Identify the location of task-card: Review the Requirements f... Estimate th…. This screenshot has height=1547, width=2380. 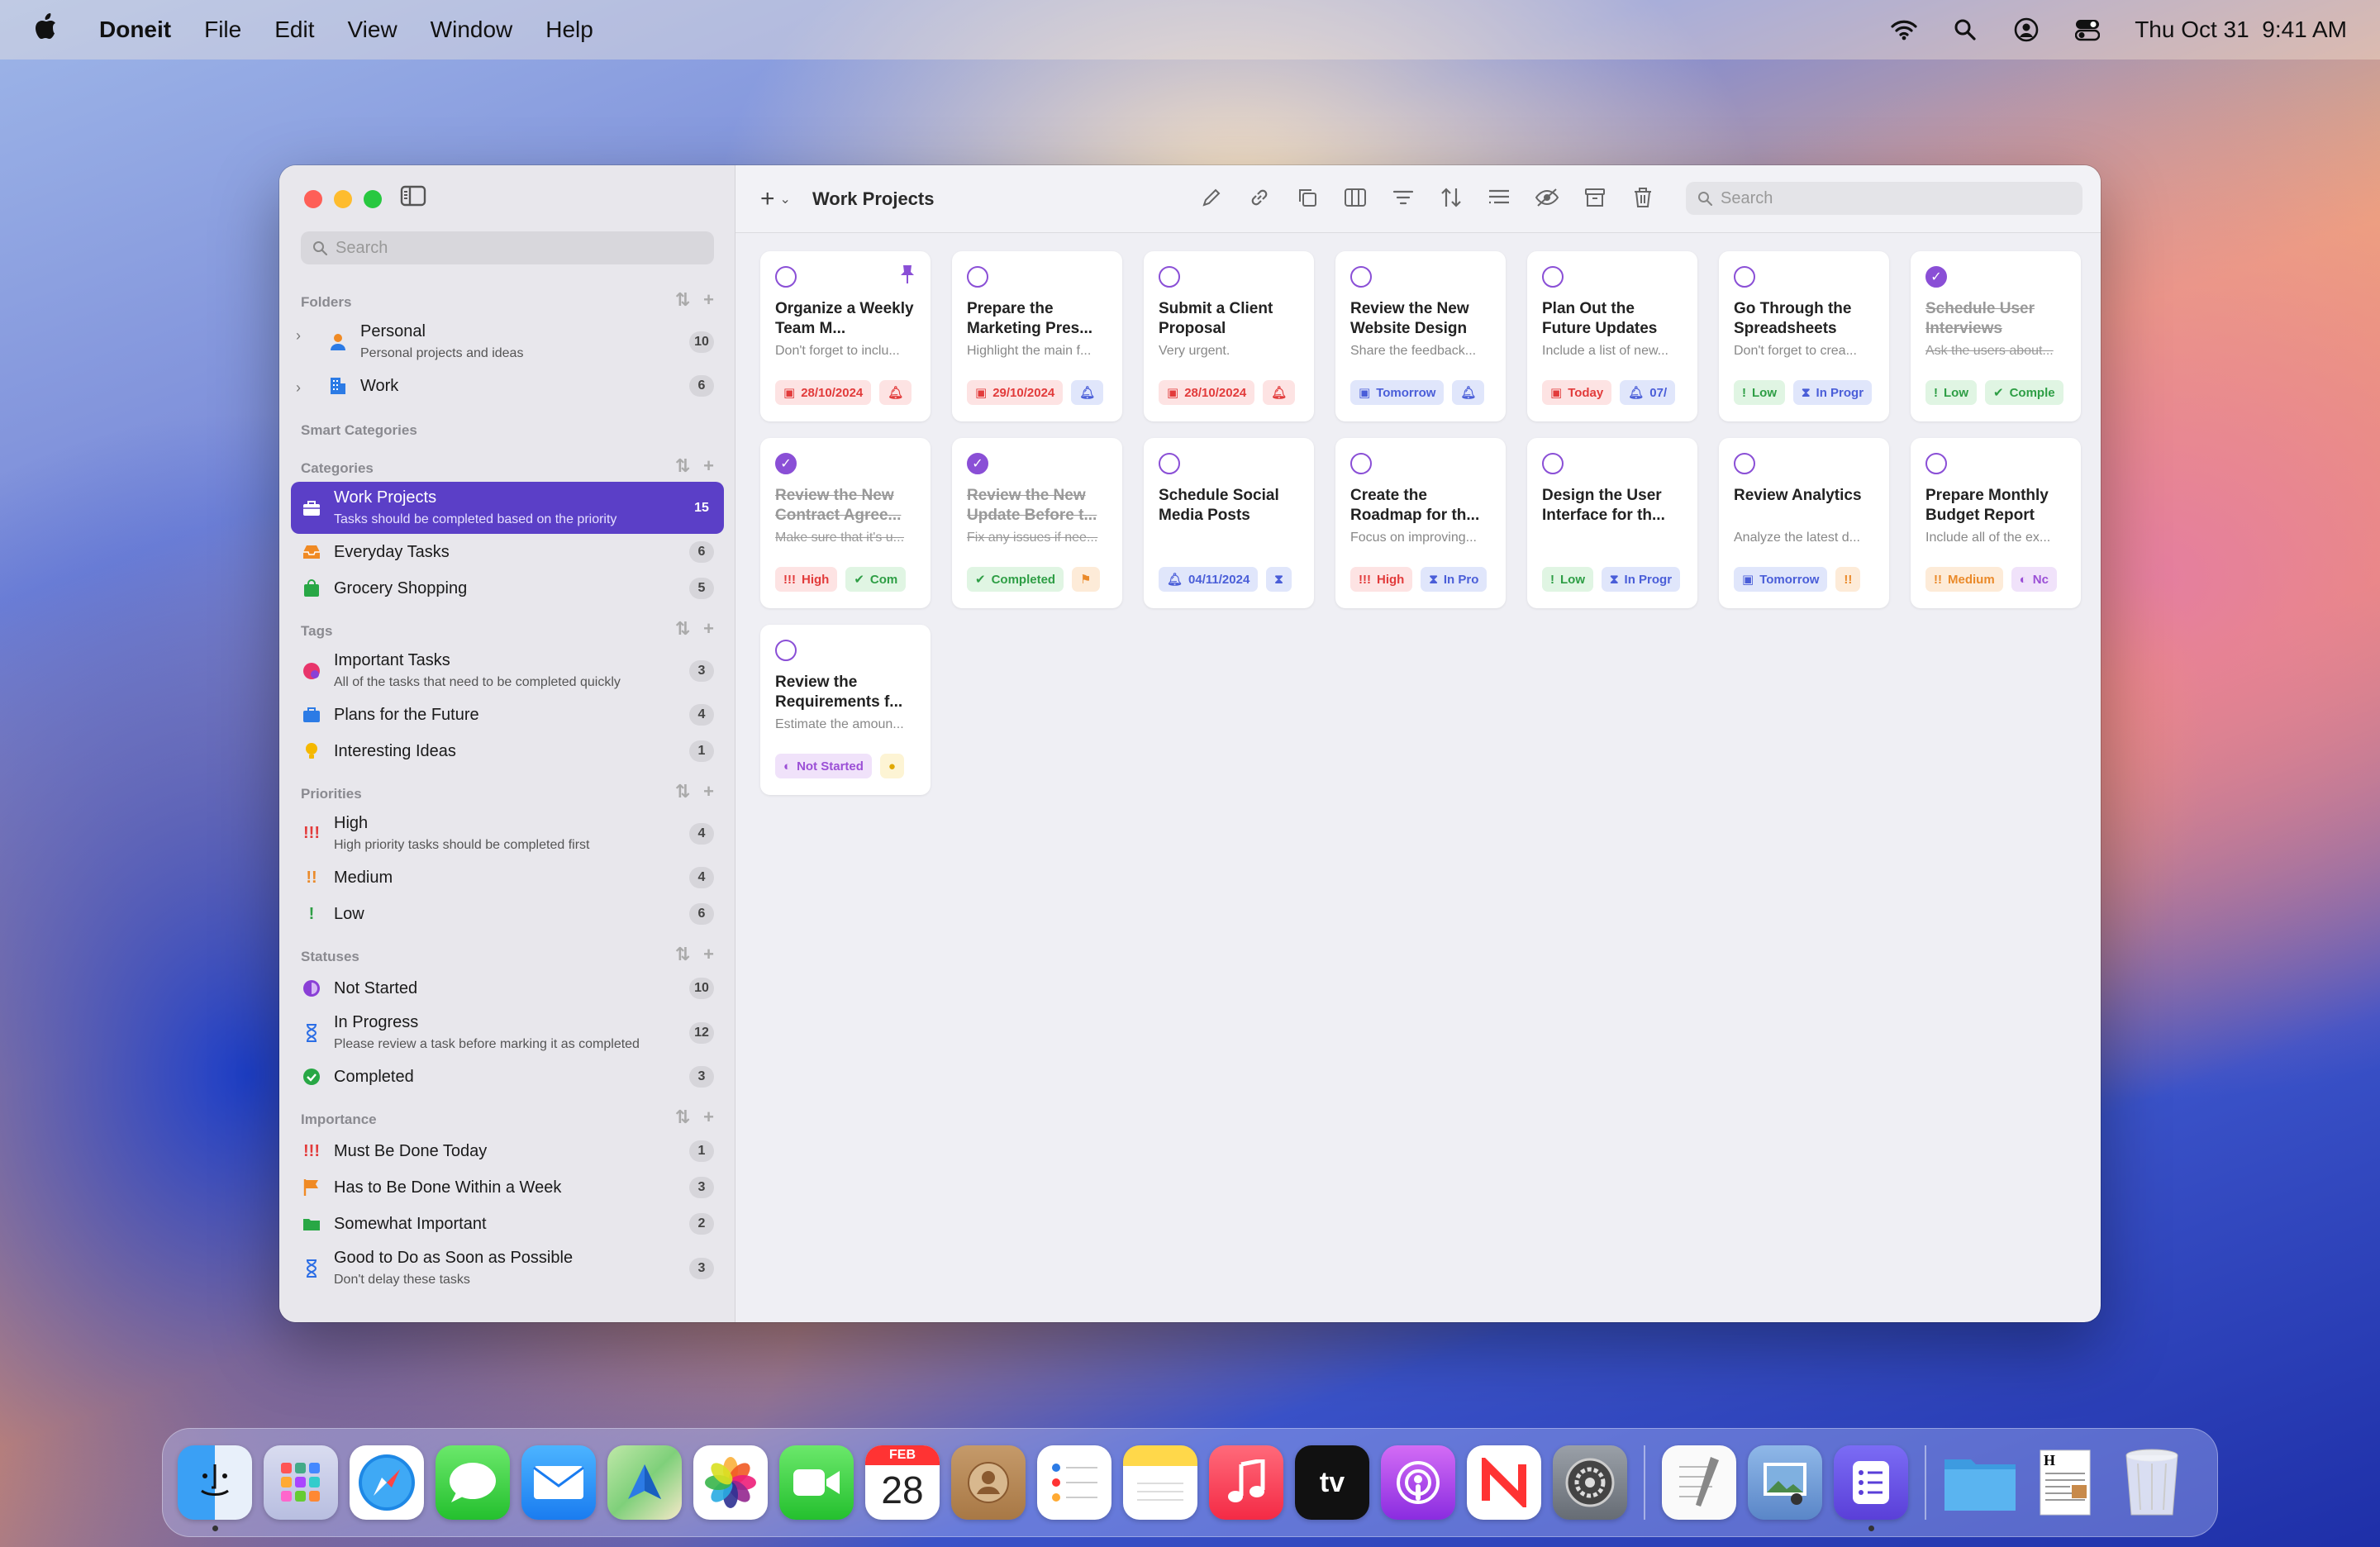
(845, 710).